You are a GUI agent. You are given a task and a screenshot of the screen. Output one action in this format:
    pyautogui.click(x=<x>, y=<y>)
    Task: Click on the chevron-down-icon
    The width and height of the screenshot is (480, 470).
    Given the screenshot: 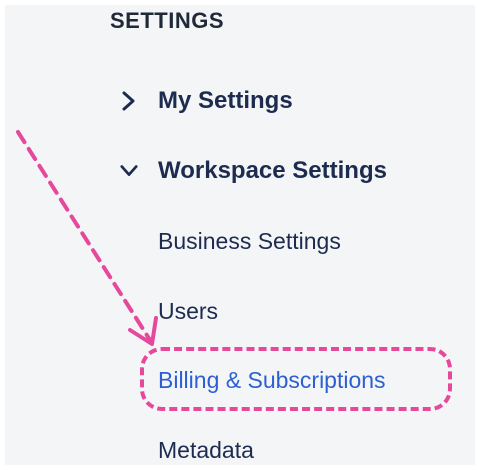 What is the action you would take?
    pyautogui.click(x=129, y=171)
    